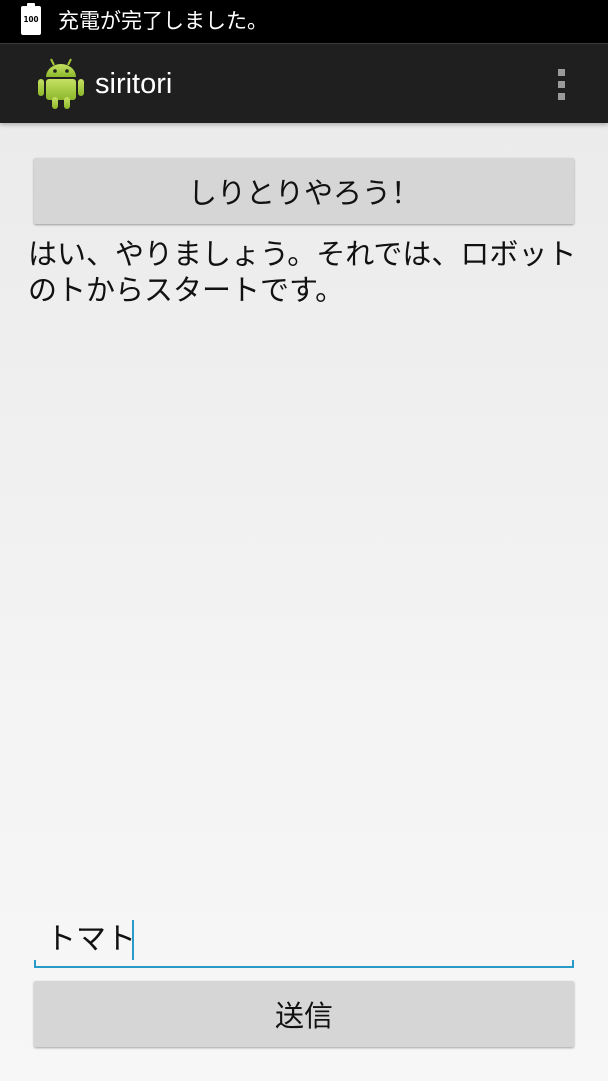  What do you see at coordinates (91, 940) in the screenshot?
I see `word-input-value: トマト` at bounding box center [91, 940].